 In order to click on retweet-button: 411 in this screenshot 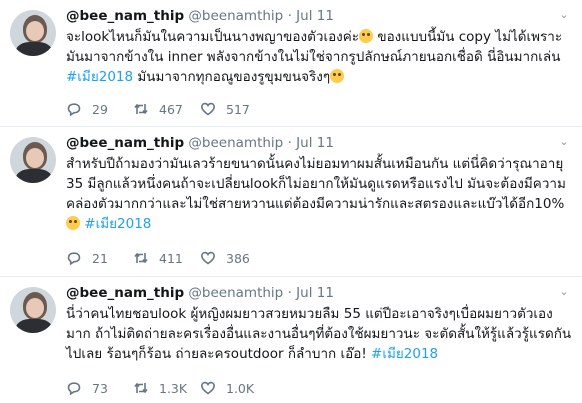, I will do `click(166, 258)`.